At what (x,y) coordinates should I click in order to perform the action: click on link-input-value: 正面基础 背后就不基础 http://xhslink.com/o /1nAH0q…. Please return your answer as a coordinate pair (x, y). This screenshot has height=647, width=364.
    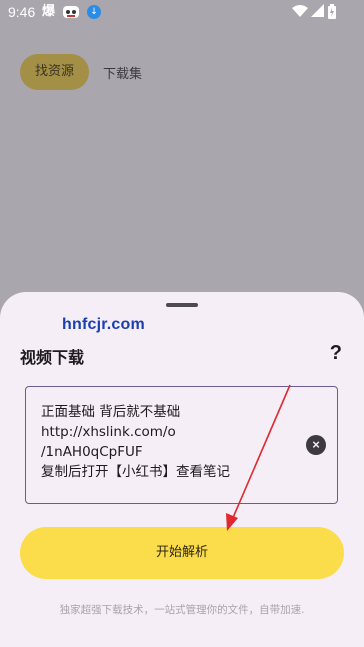
    Looking at the image, I should click on (166, 442).